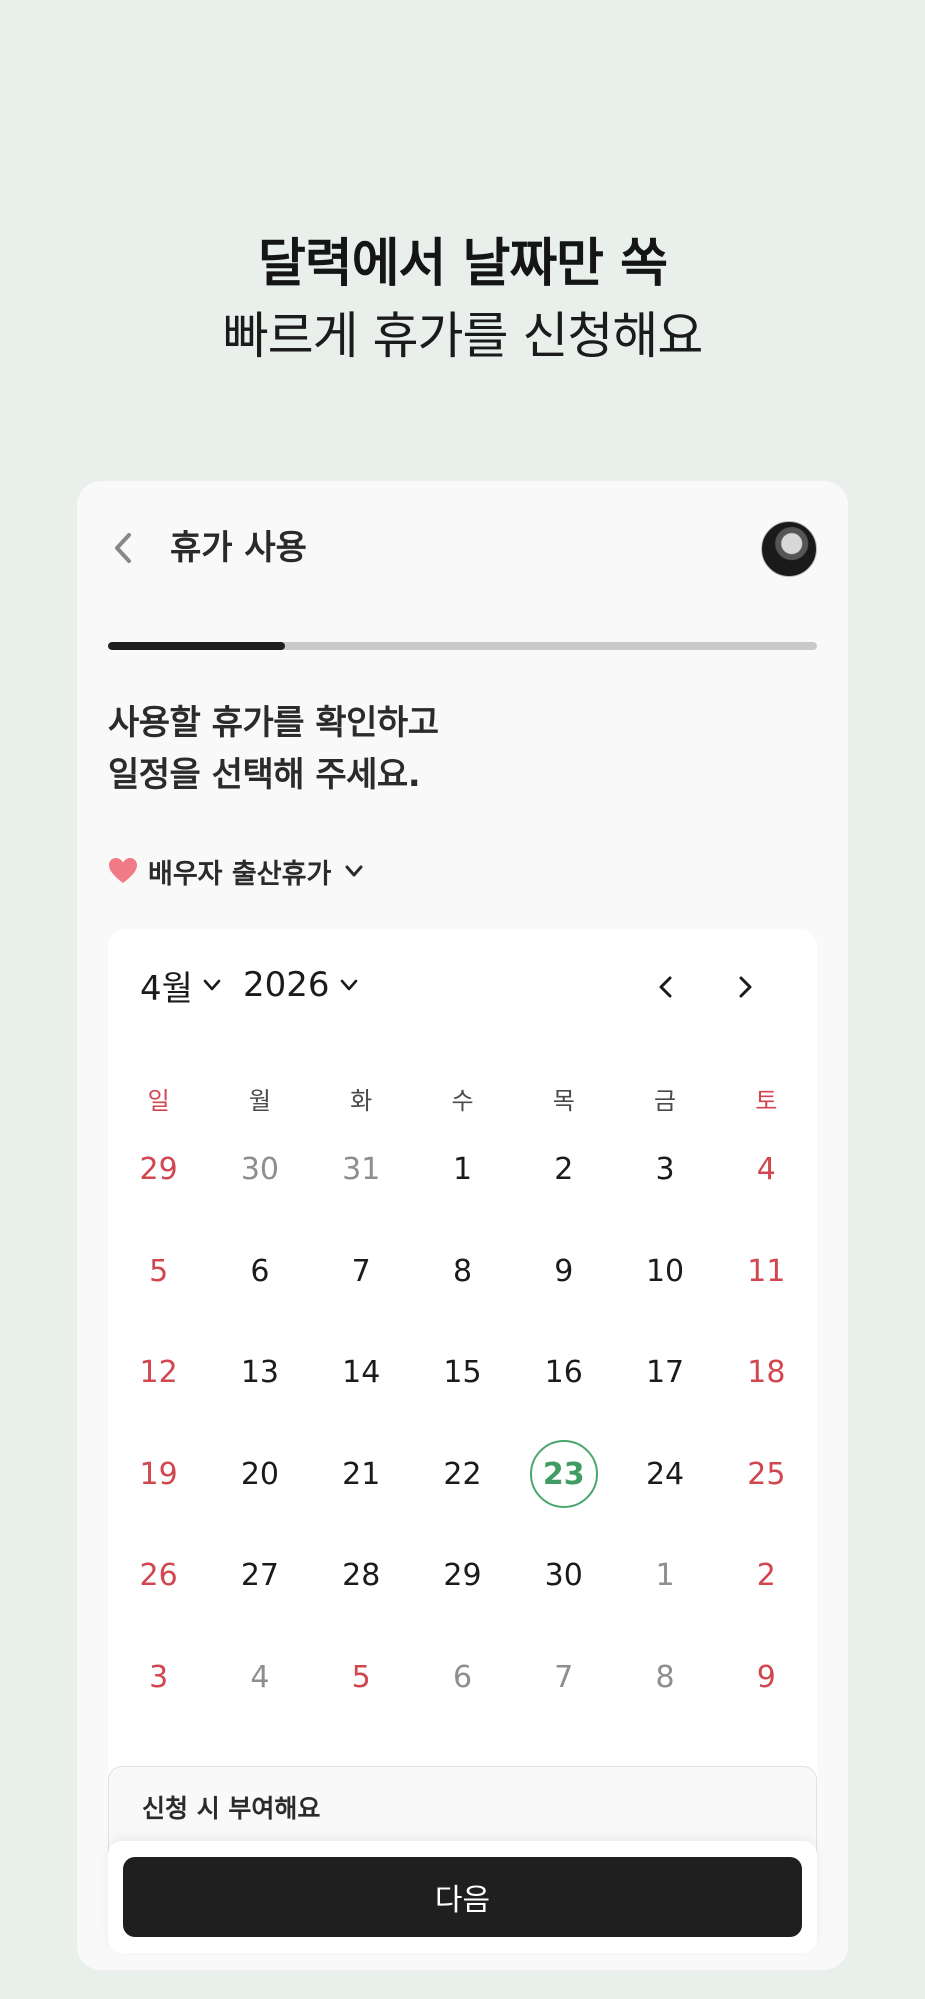 The image size is (925, 1999). I want to click on calendar-day: 15, so click(462, 1373).